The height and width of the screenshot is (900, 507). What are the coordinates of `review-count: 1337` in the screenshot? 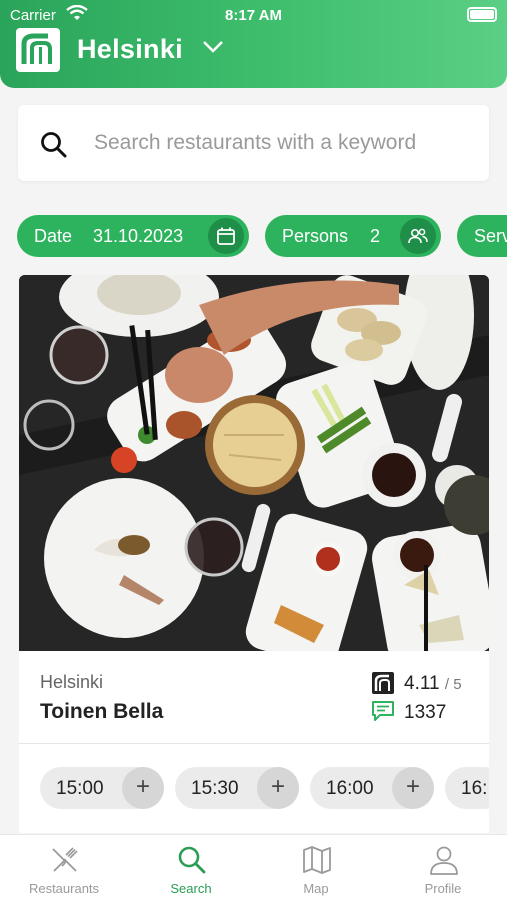 It's located at (425, 712).